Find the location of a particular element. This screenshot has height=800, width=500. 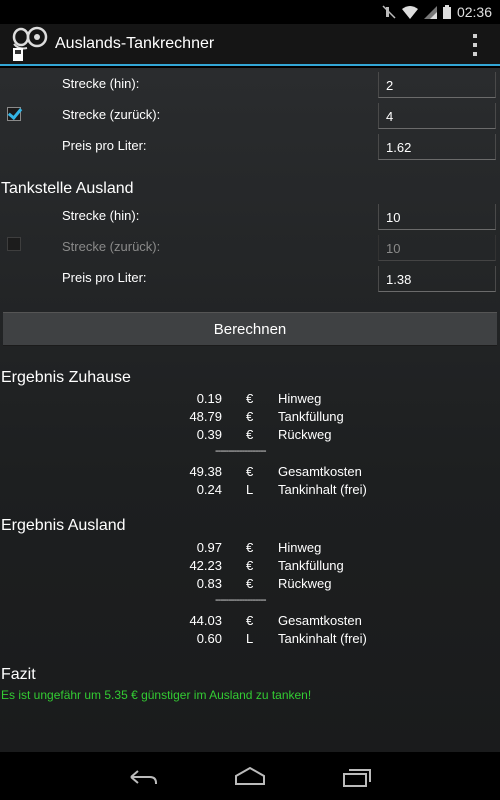

home-row-price: Preis pro Liter: 1.62 is located at coordinates (250, 145).